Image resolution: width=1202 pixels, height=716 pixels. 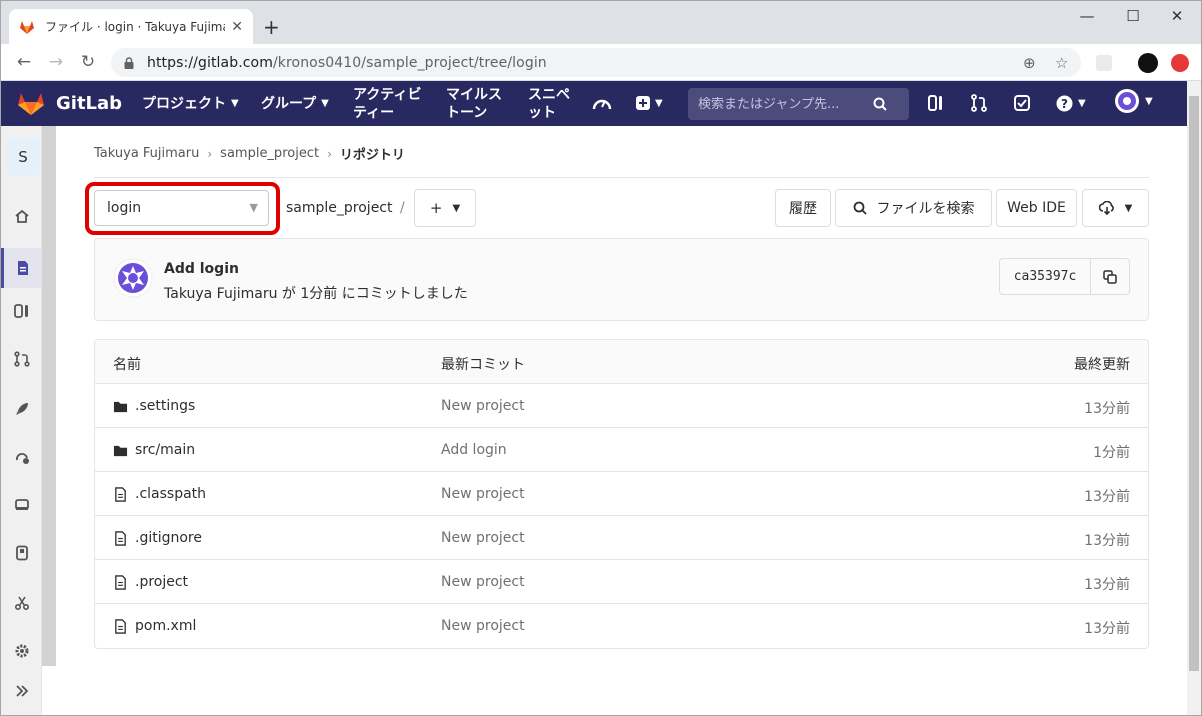 What do you see at coordinates (131, 26) in the screenshot?
I see `browser-tab: ファイル · login · Takuya Fujimaru / ✕` at bounding box center [131, 26].